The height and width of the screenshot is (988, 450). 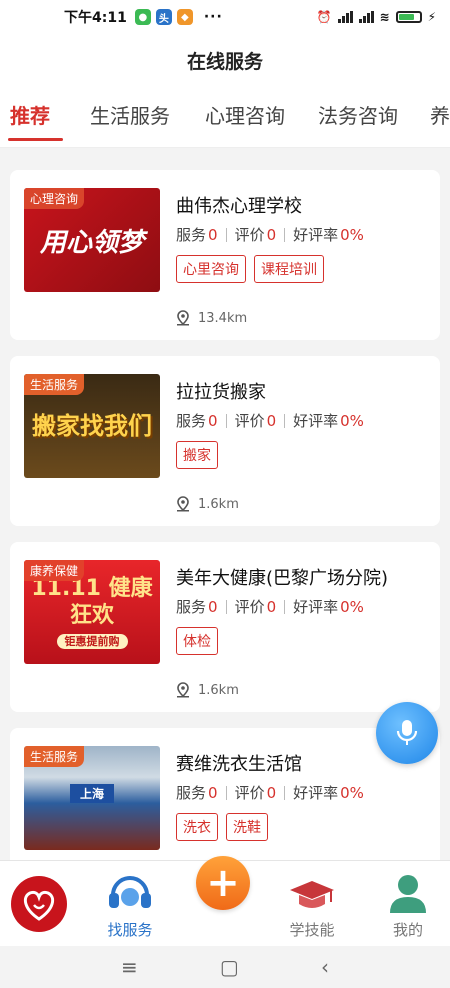 I want to click on page-header: 在线服务, so click(x=225, y=60).